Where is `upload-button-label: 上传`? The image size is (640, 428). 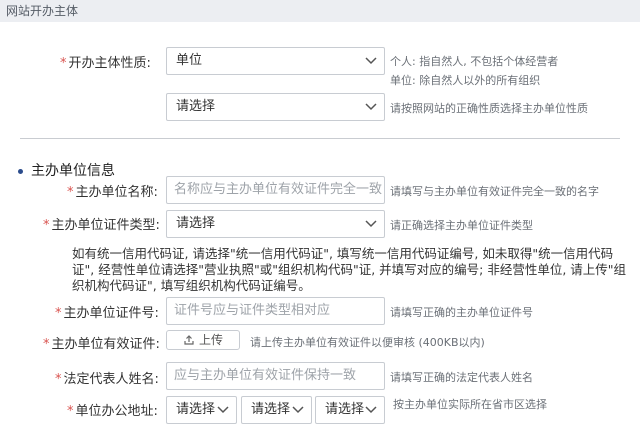
upload-button-label: 上传 is located at coordinates (210, 340).